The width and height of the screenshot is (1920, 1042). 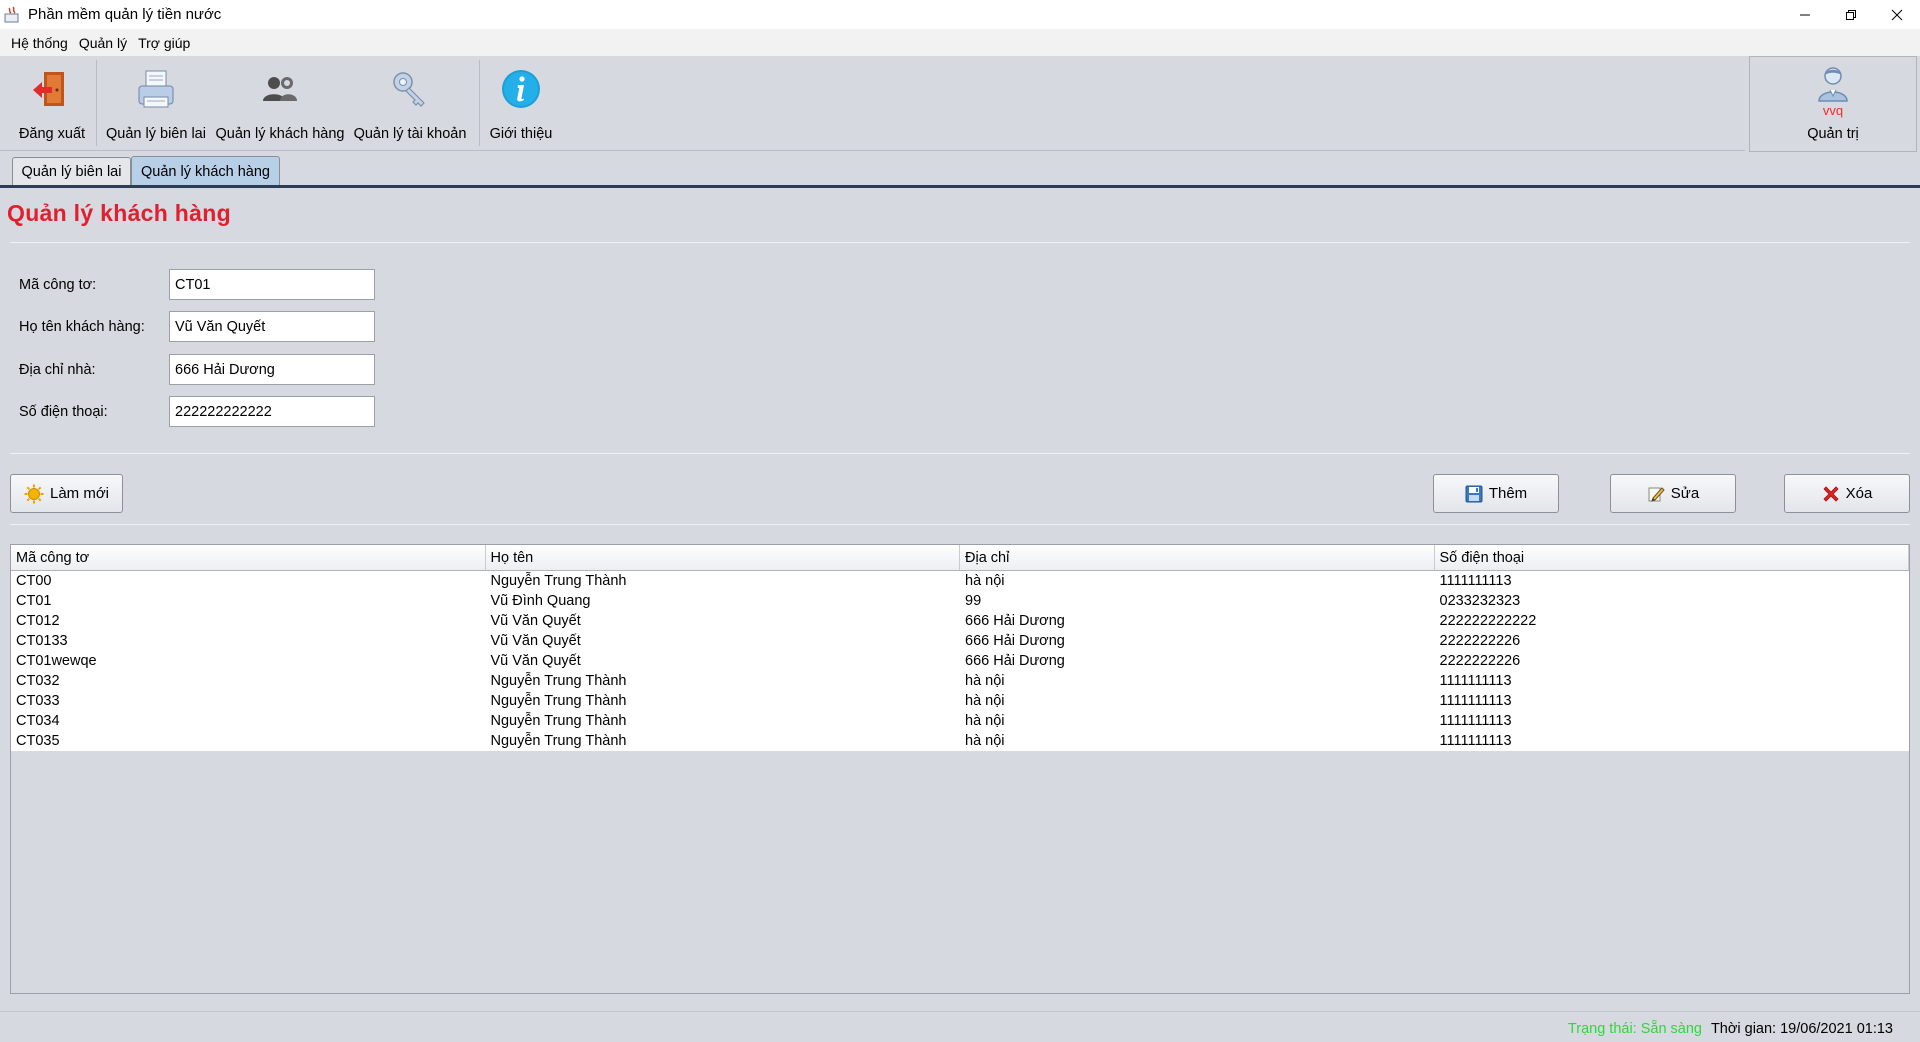 What do you see at coordinates (1833, 134) in the screenshot?
I see `user-role: Quản trị` at bounding box center [1833, 134].